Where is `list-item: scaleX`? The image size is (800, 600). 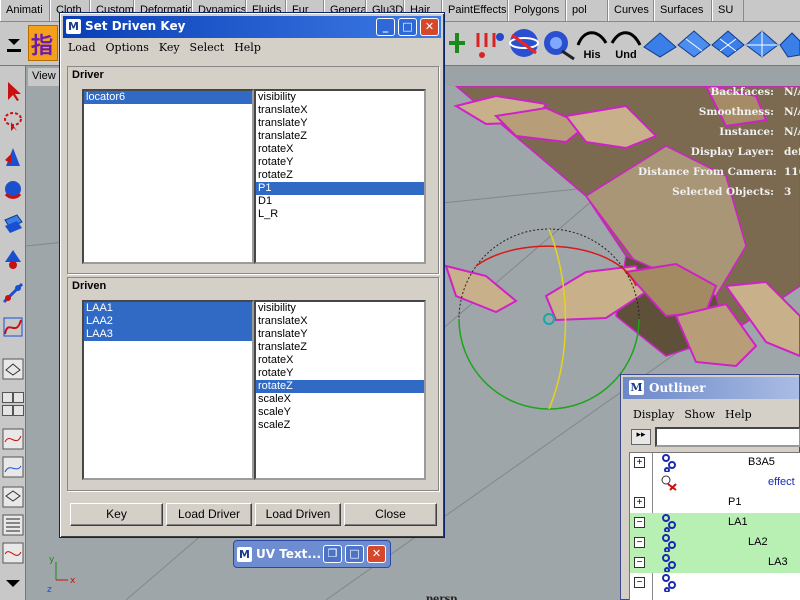 list-item: scaleX is located at coordinates (340, 399).